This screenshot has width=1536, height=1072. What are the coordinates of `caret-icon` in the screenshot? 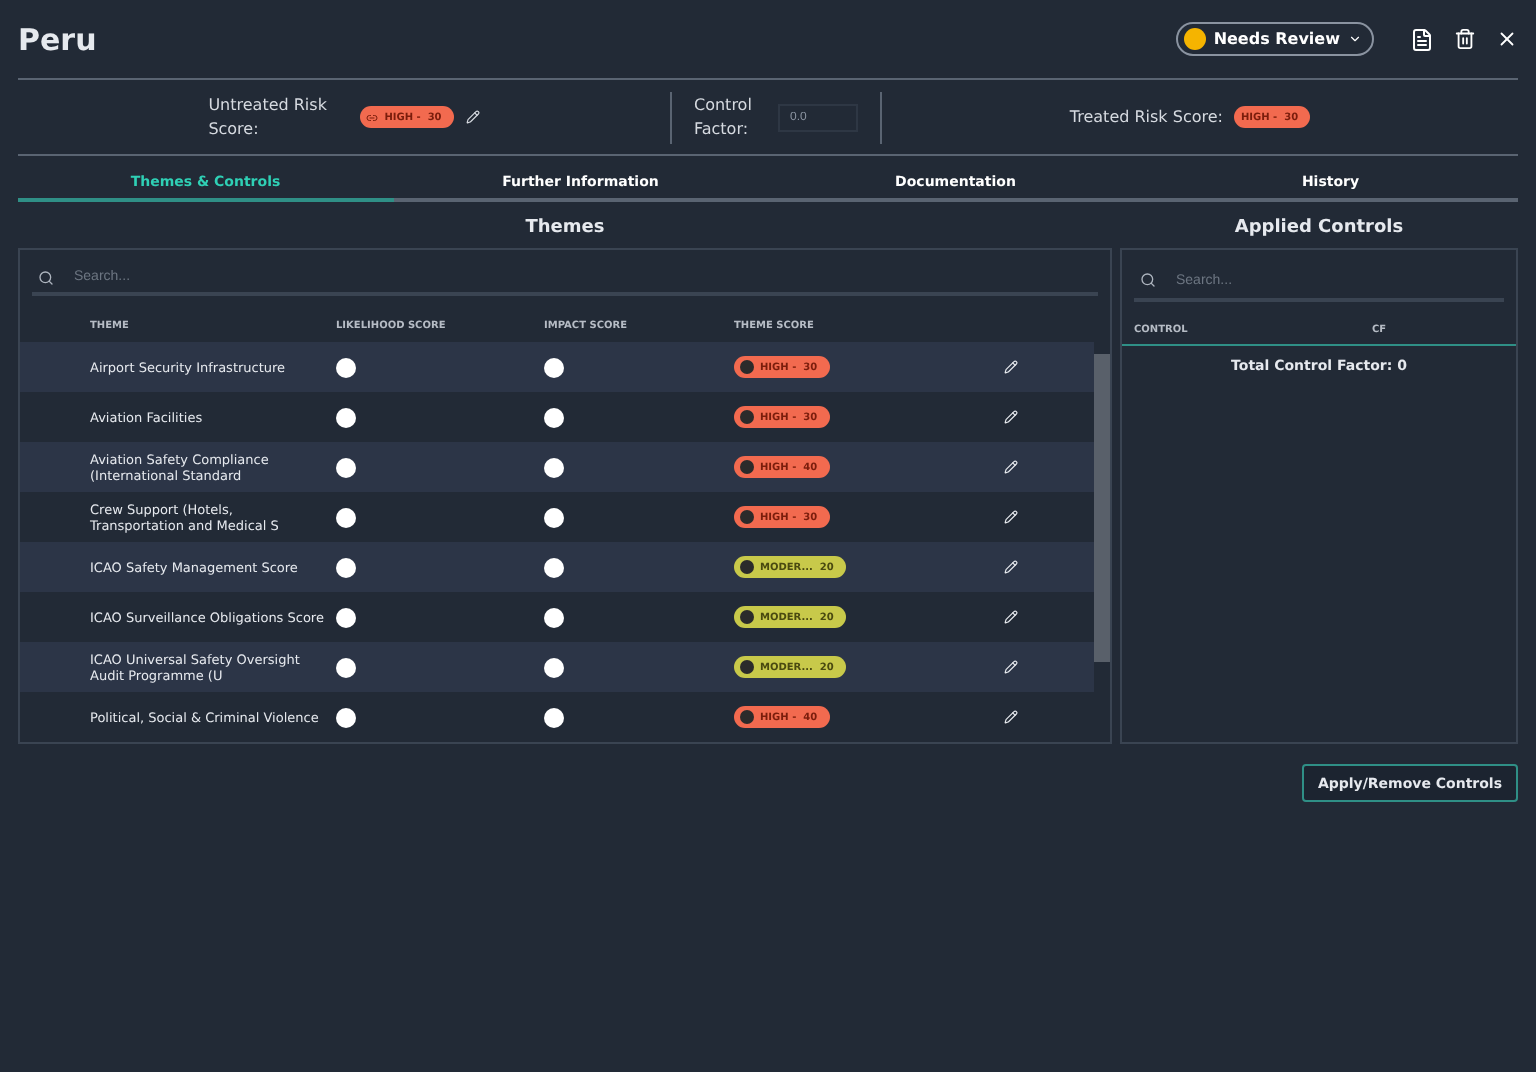 It's located at (1355, 39).